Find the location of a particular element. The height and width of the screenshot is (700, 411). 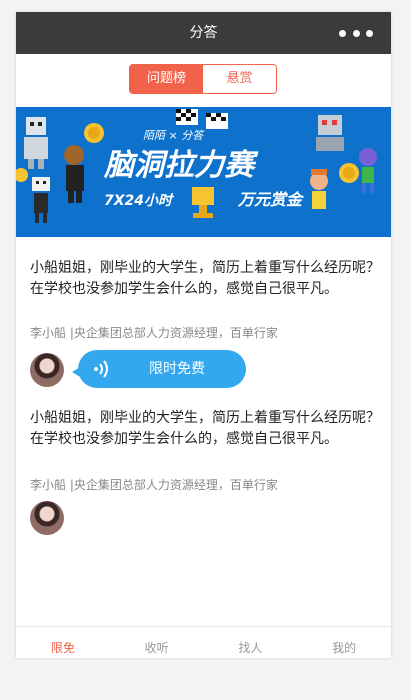

banner-tagline: 7X24小时 is located at coordinates (139, 201).